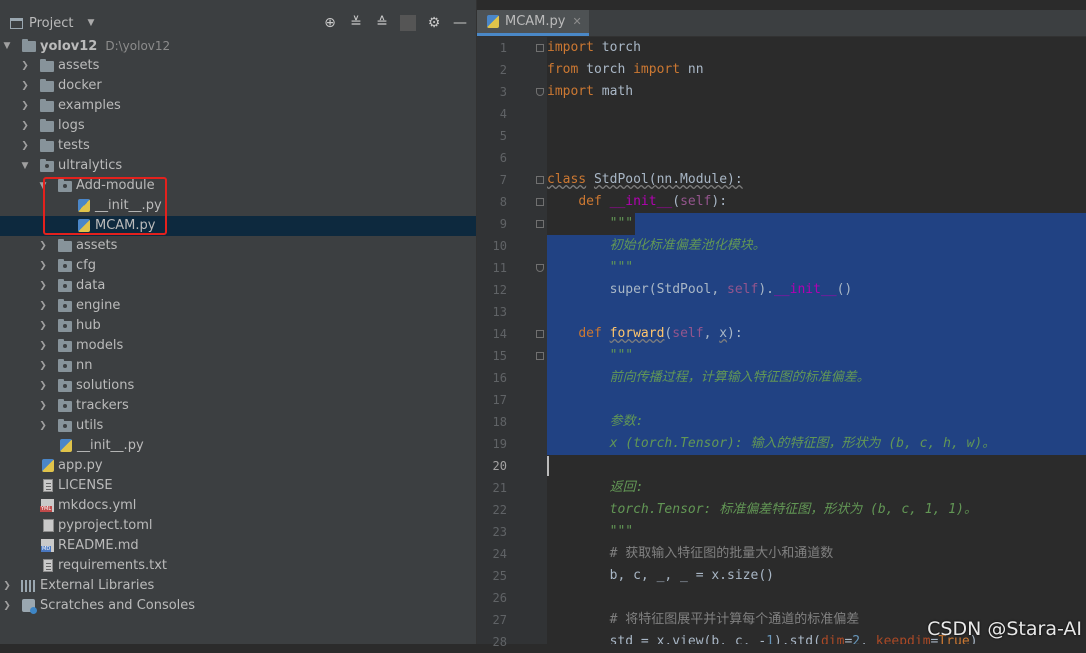  I want to click on line-number: 25, so click(499, 576).